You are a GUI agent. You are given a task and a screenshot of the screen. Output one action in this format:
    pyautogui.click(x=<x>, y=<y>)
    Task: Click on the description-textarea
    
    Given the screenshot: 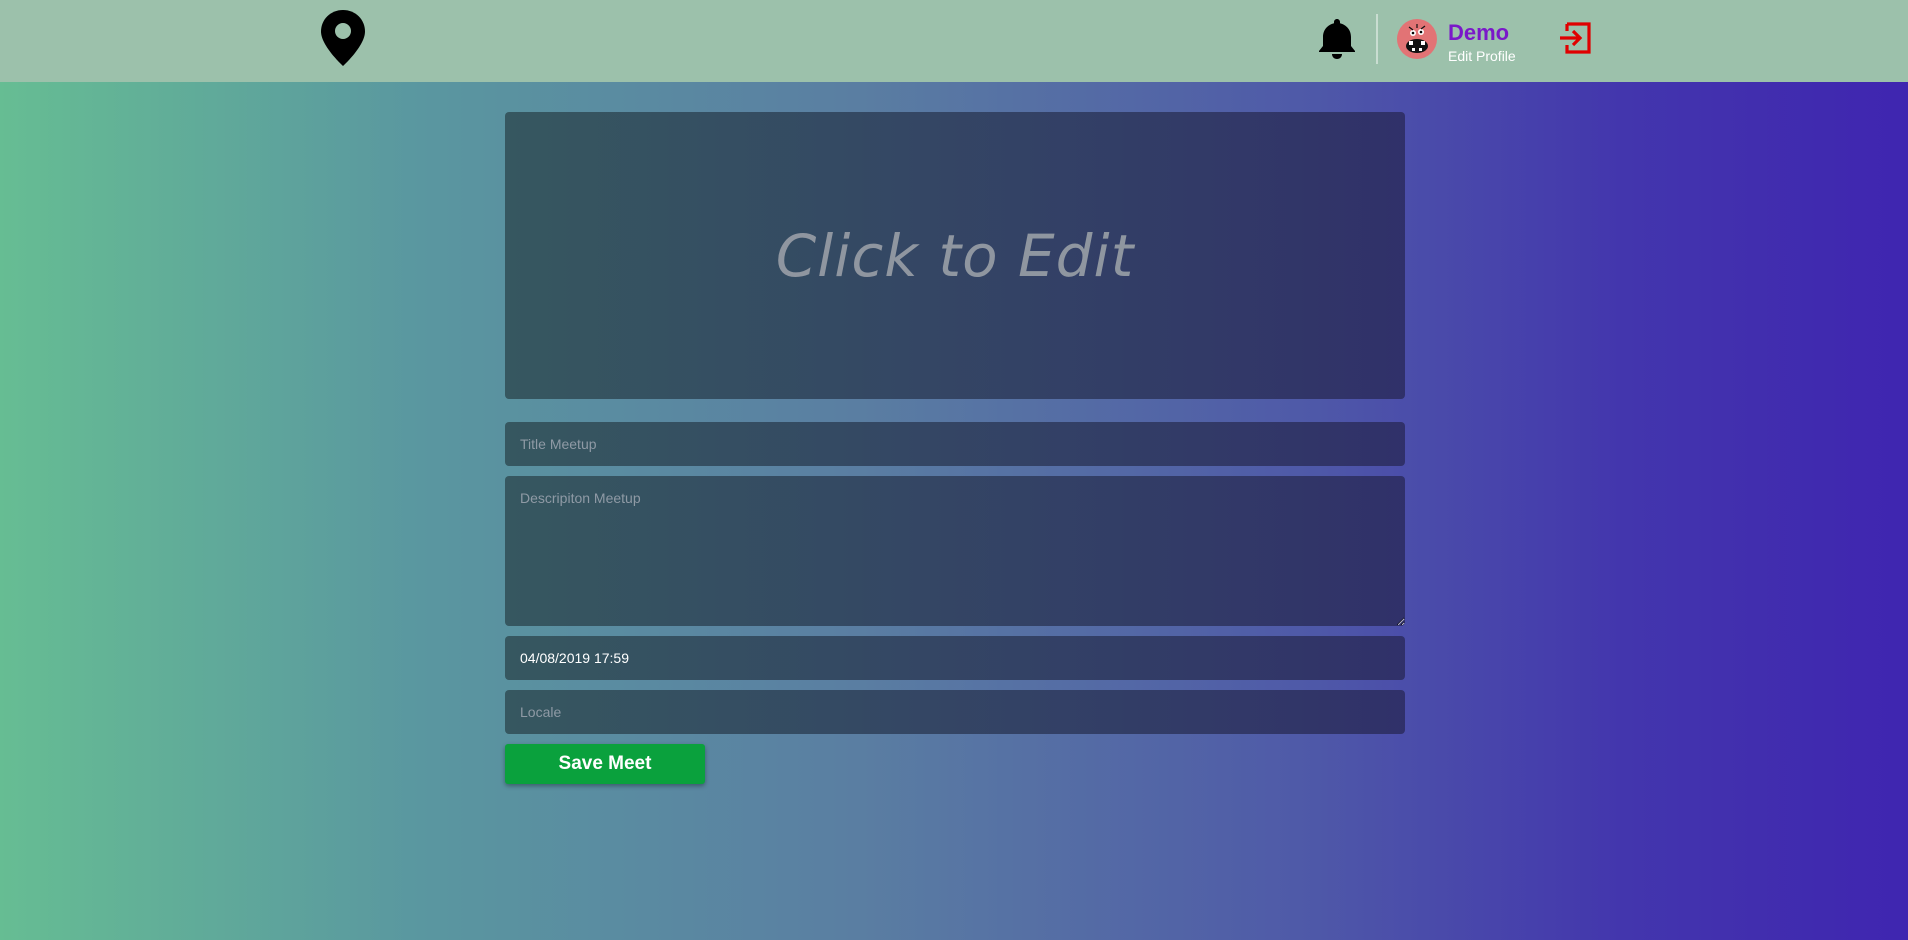 What is the action you would take?
    pyautogui.click(x=955, y=551)
    